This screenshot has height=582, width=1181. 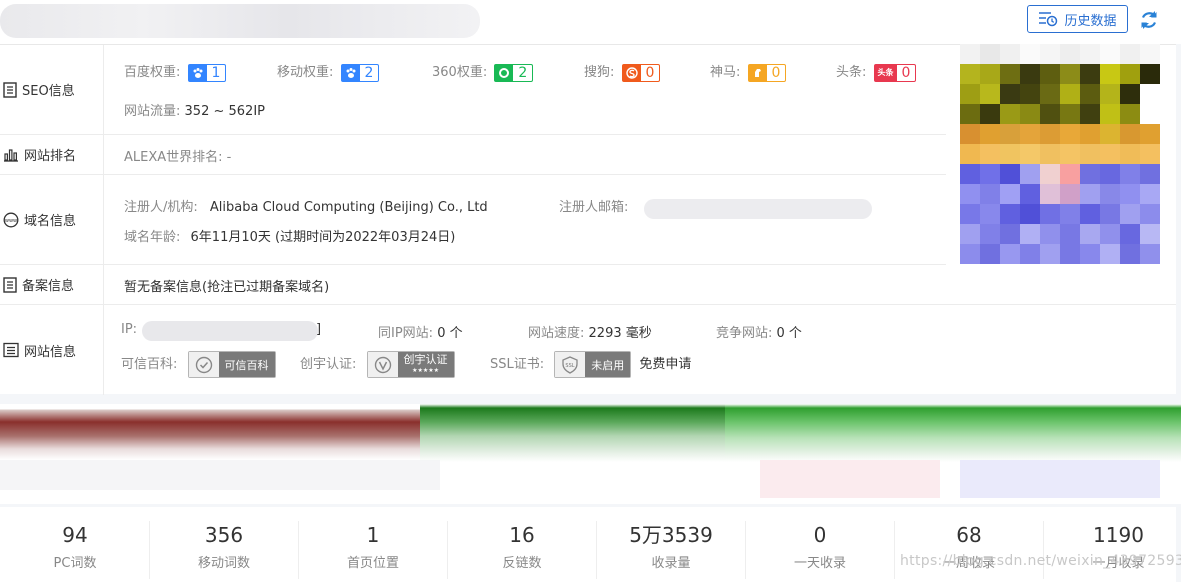 What do you see at coordinates (504, 72) in the screenshot?
I see `s360-ring-icon` at bounding box center [504, 72].